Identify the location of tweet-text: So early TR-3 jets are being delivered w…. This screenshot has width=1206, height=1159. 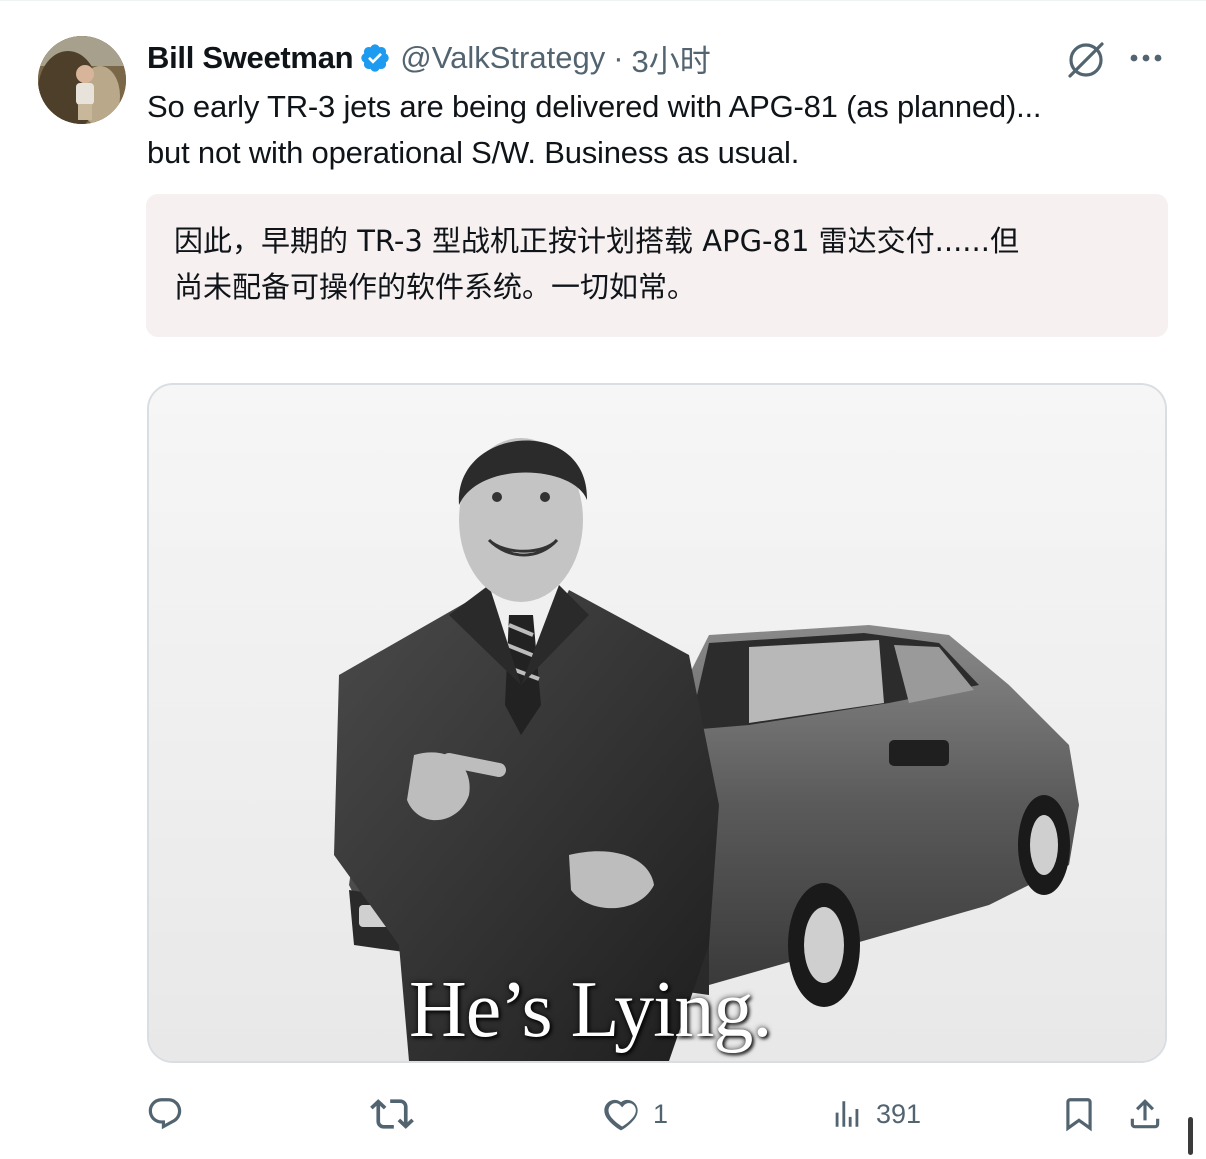
(662, 130).